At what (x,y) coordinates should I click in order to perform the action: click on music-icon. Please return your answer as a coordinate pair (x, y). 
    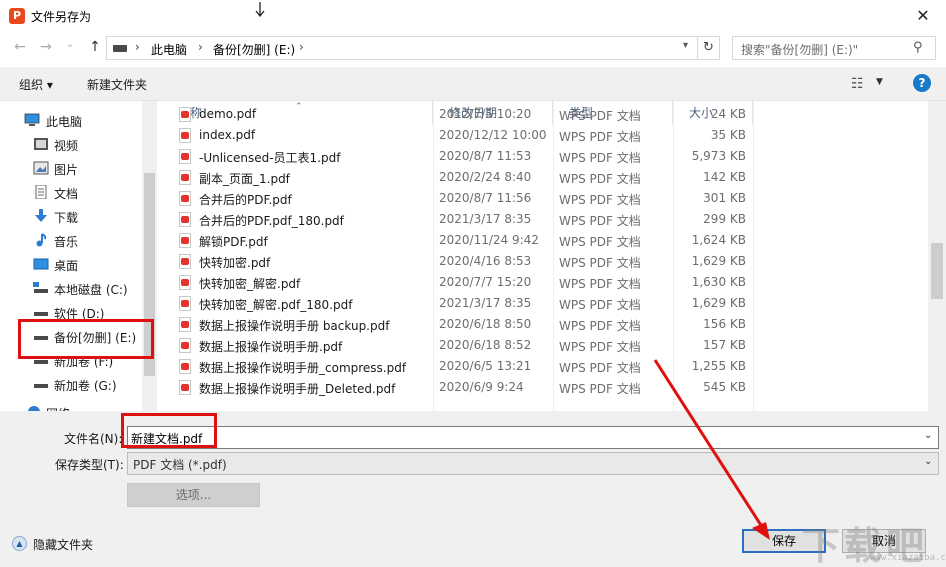
    Looking at the image, I should click on (41, 240).